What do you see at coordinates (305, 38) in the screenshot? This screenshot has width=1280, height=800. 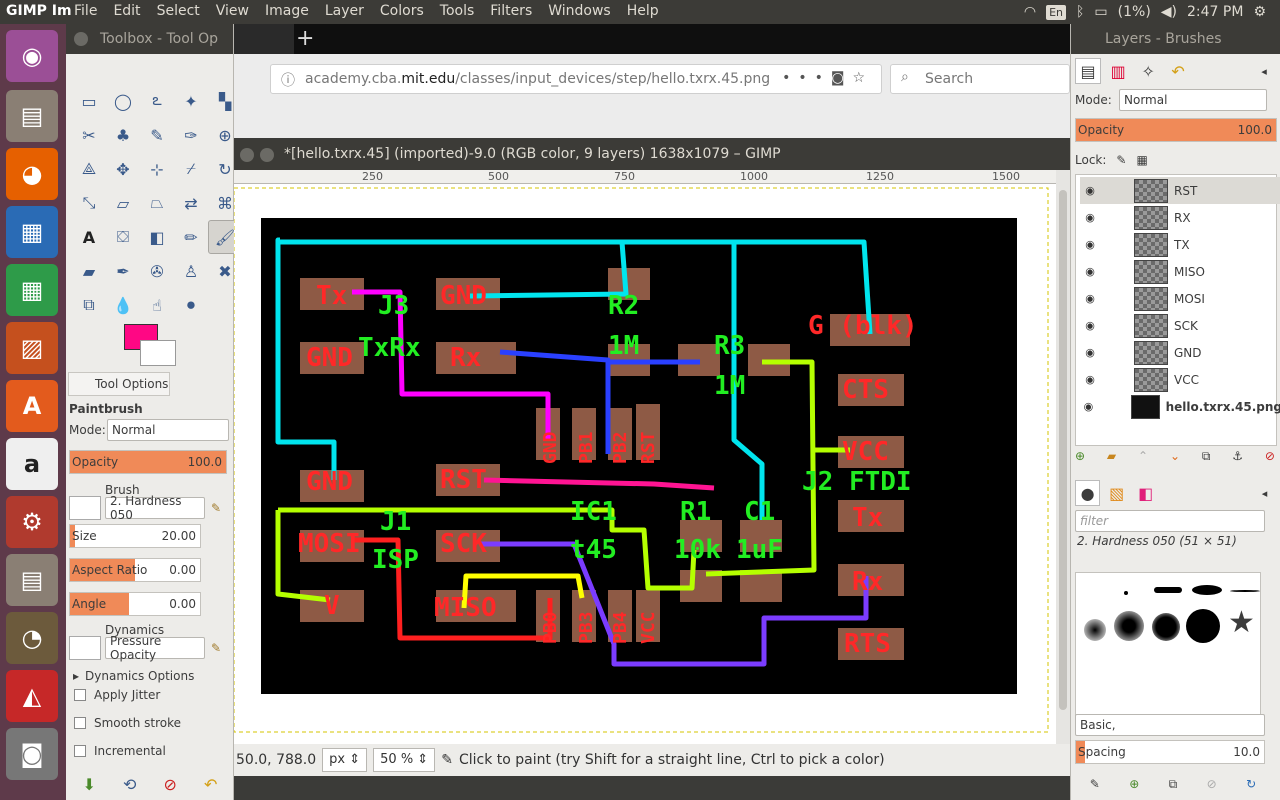 I see `new-tab-icon: +` at bounding box center [305, 38].